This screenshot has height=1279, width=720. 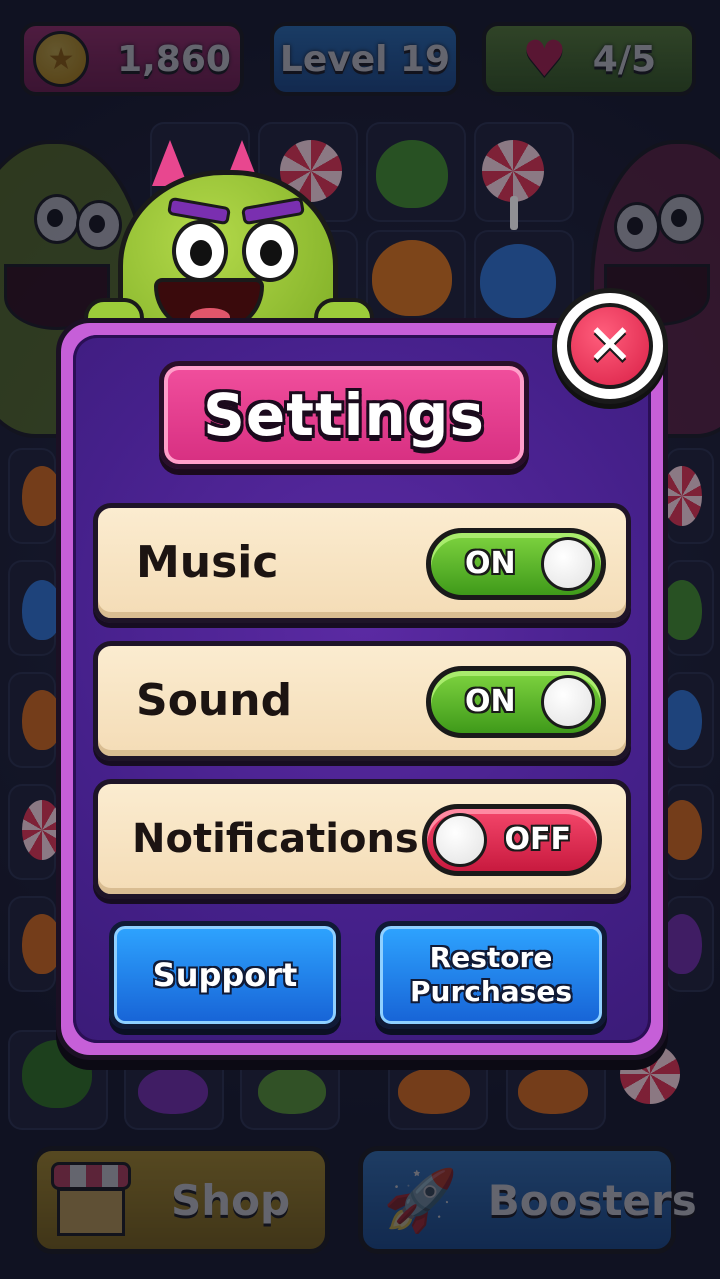 I want to click on restore-purchases-button: Restore Purchases, so click(x=491, y=975).